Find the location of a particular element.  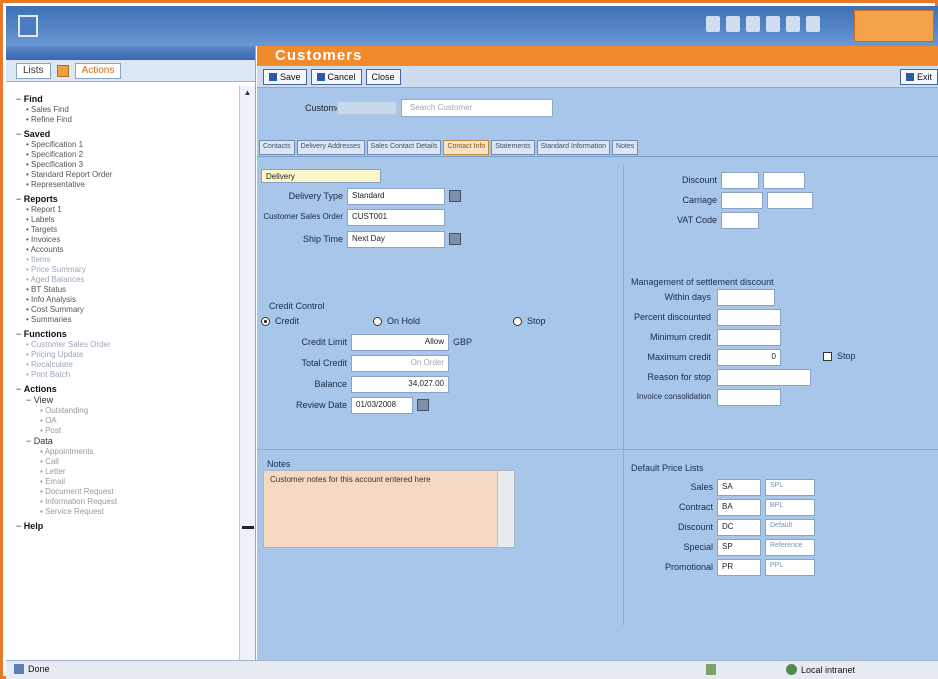

total-credit-field: On Order is located at coordinates (400, 363).